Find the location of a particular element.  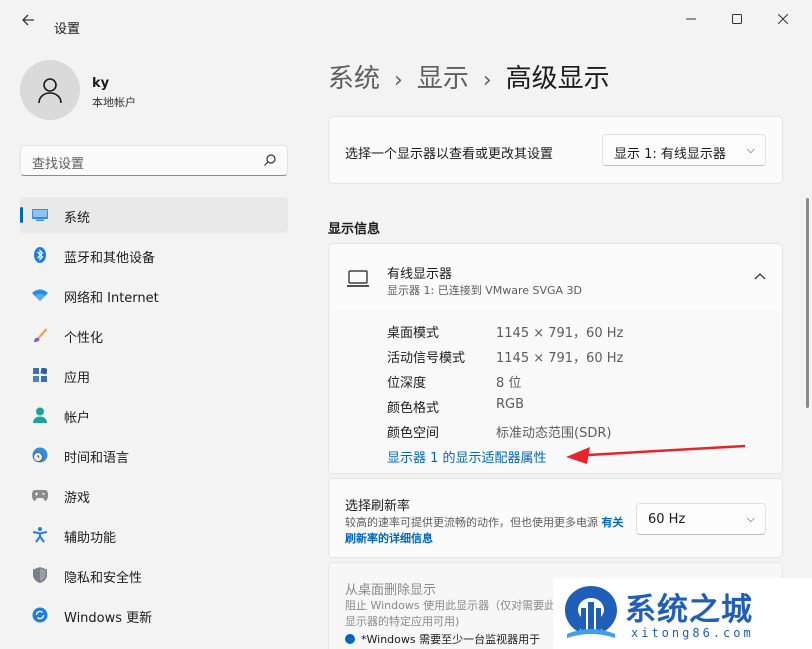

property-value: 8 位 is located at coordinates (509, 383).